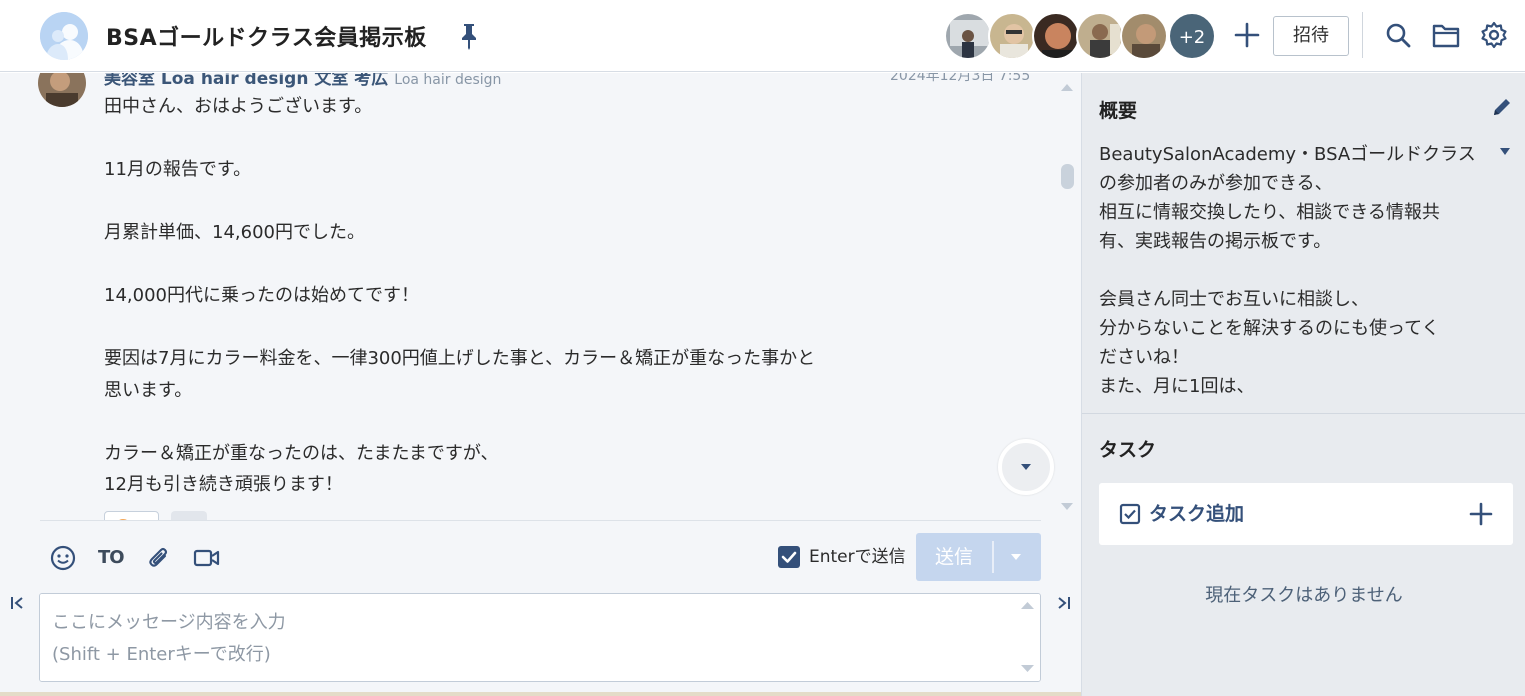 This screenshot has width=1525, height=696. I want to click on add-task-label: タスク追加, so click(1196, 512).